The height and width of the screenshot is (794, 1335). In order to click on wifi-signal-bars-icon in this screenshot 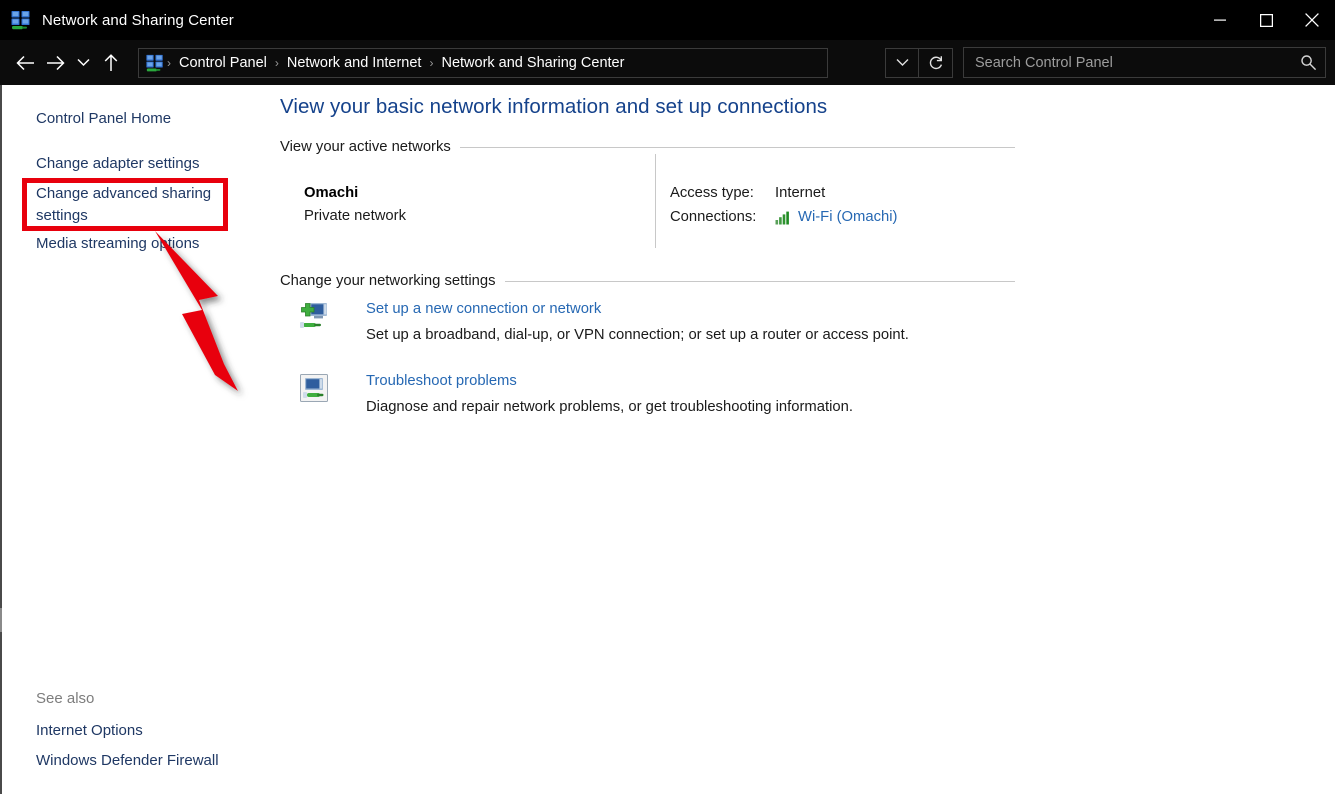, I will do `click(783, 217)`.